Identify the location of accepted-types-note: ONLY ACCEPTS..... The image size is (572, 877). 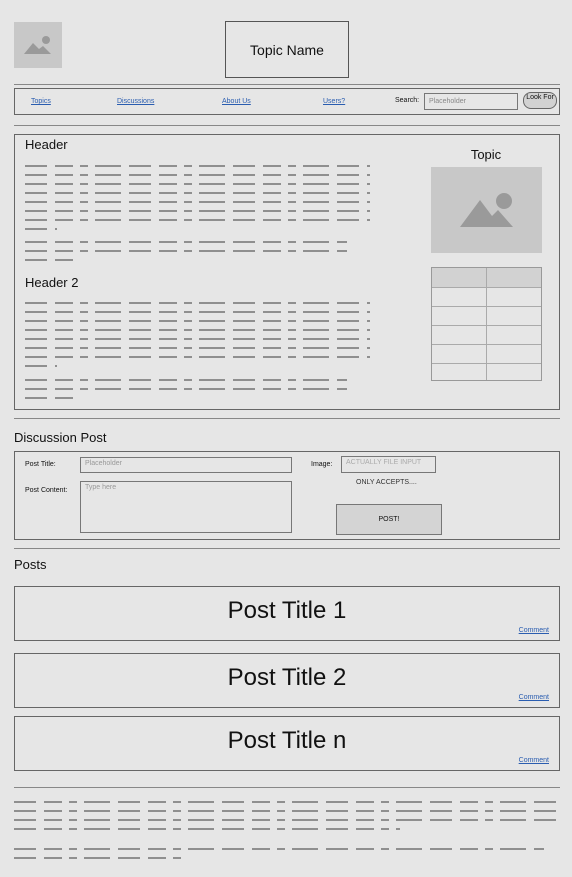
(386, 482).